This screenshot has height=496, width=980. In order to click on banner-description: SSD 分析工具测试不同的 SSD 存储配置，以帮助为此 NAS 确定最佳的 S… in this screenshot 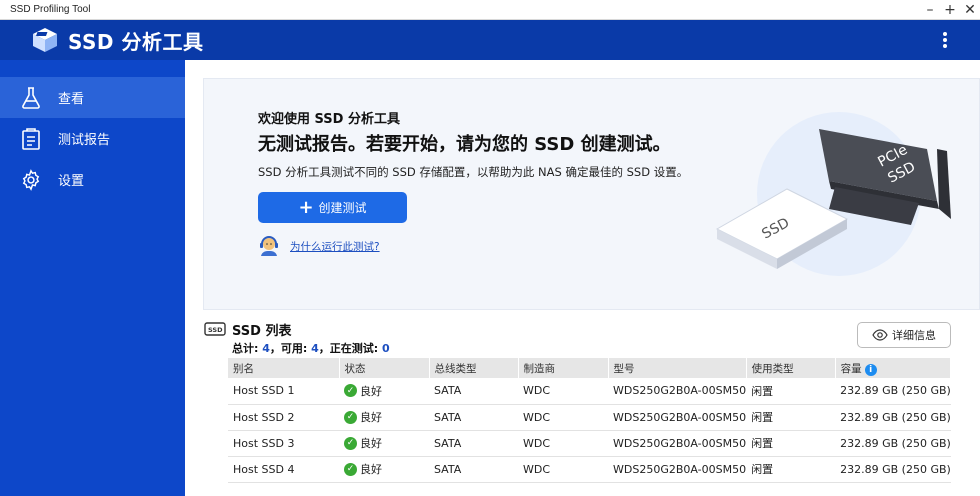, I will do `click(473, 172)`.